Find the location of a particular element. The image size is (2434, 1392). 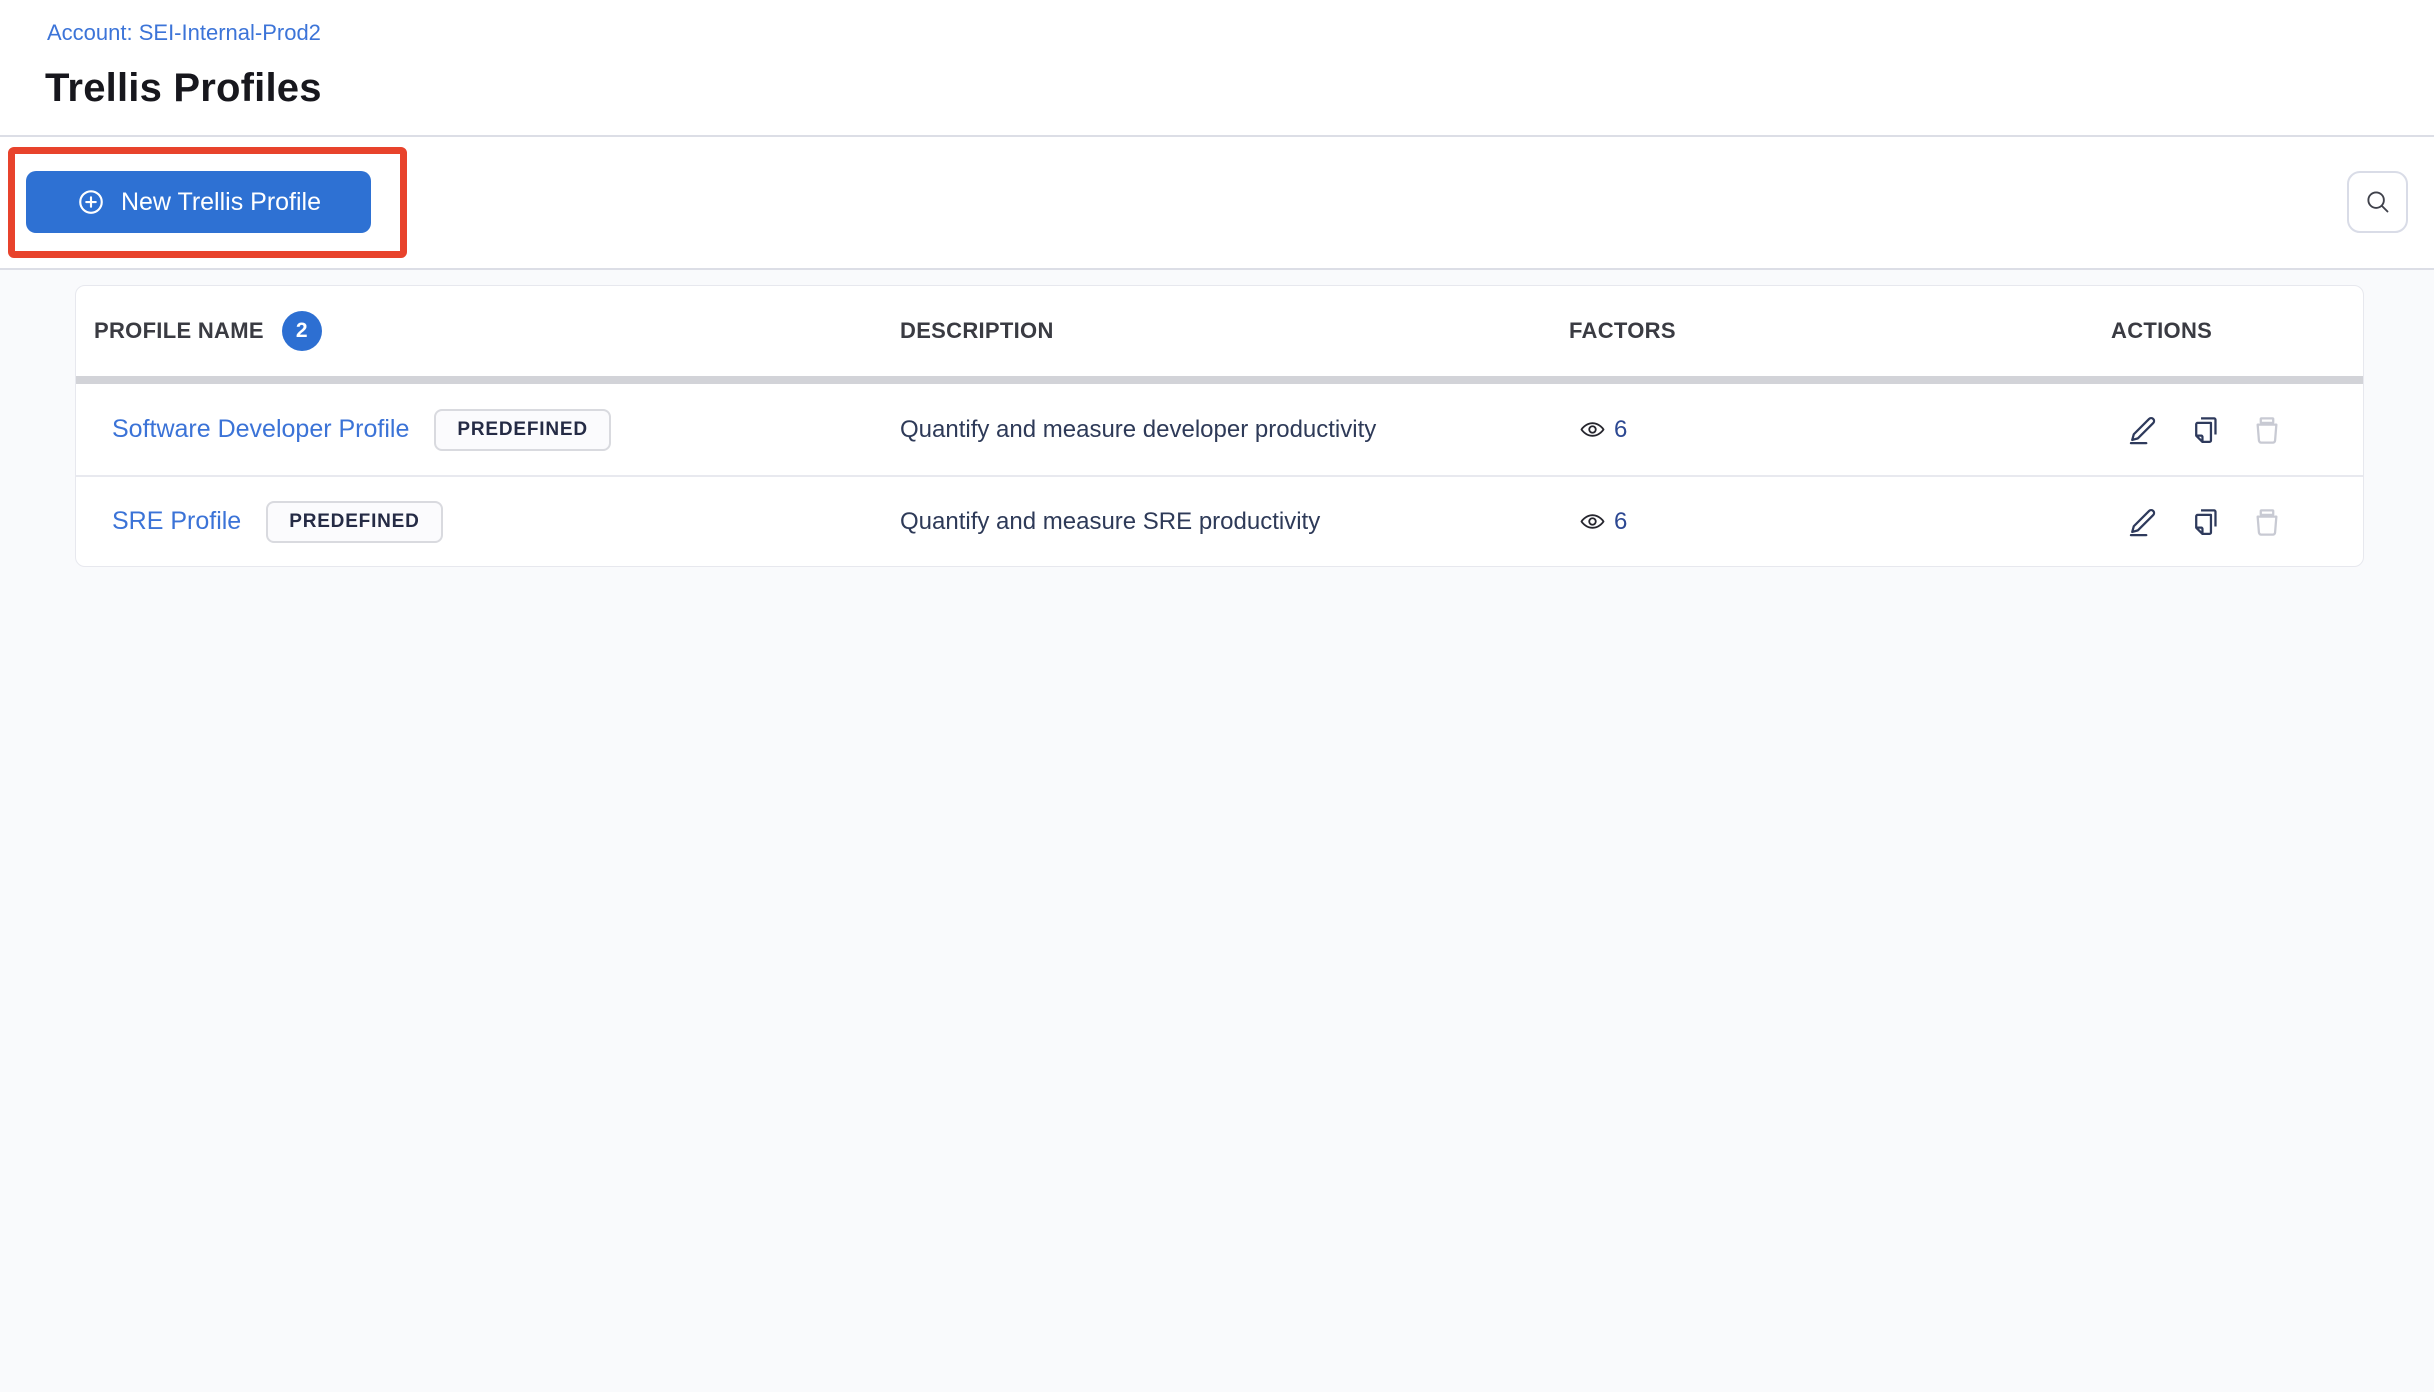

column-header-profile-name: PROFILE NAME 2 is located at coordinates (488, 331).